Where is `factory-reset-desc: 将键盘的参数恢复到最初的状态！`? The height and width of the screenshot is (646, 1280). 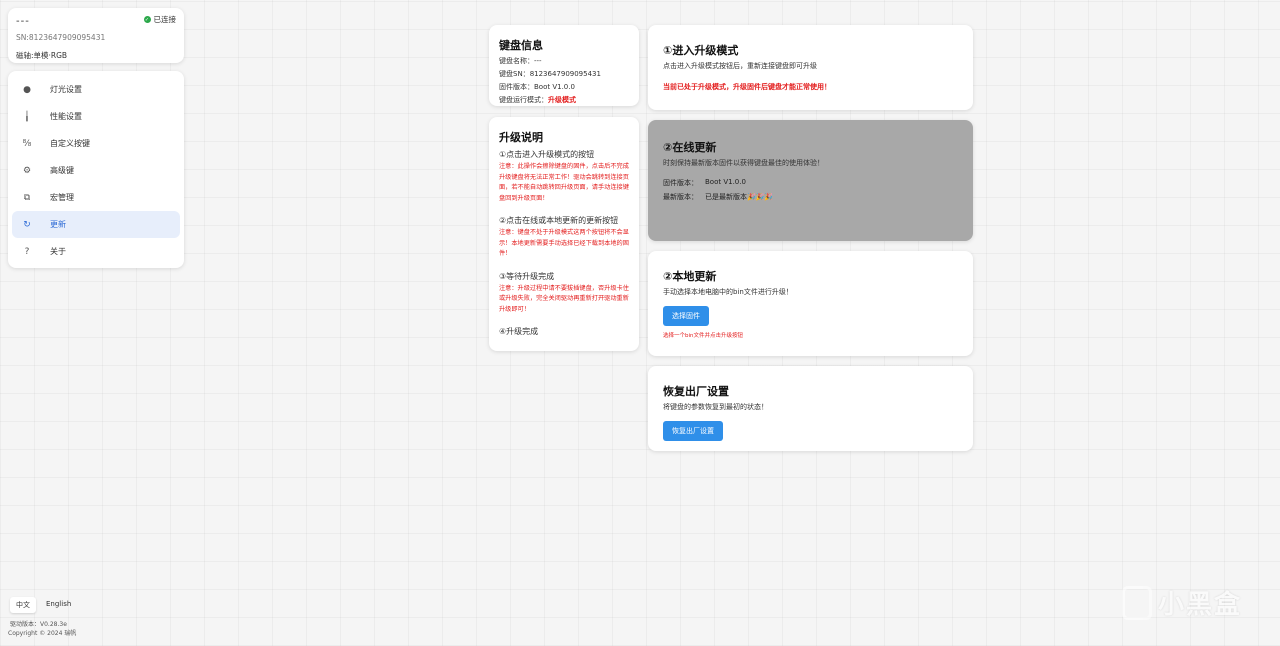
factory-reset-desc: 将键盘的参数恢复到最初的状态！ is located at coordinates (715, 407).